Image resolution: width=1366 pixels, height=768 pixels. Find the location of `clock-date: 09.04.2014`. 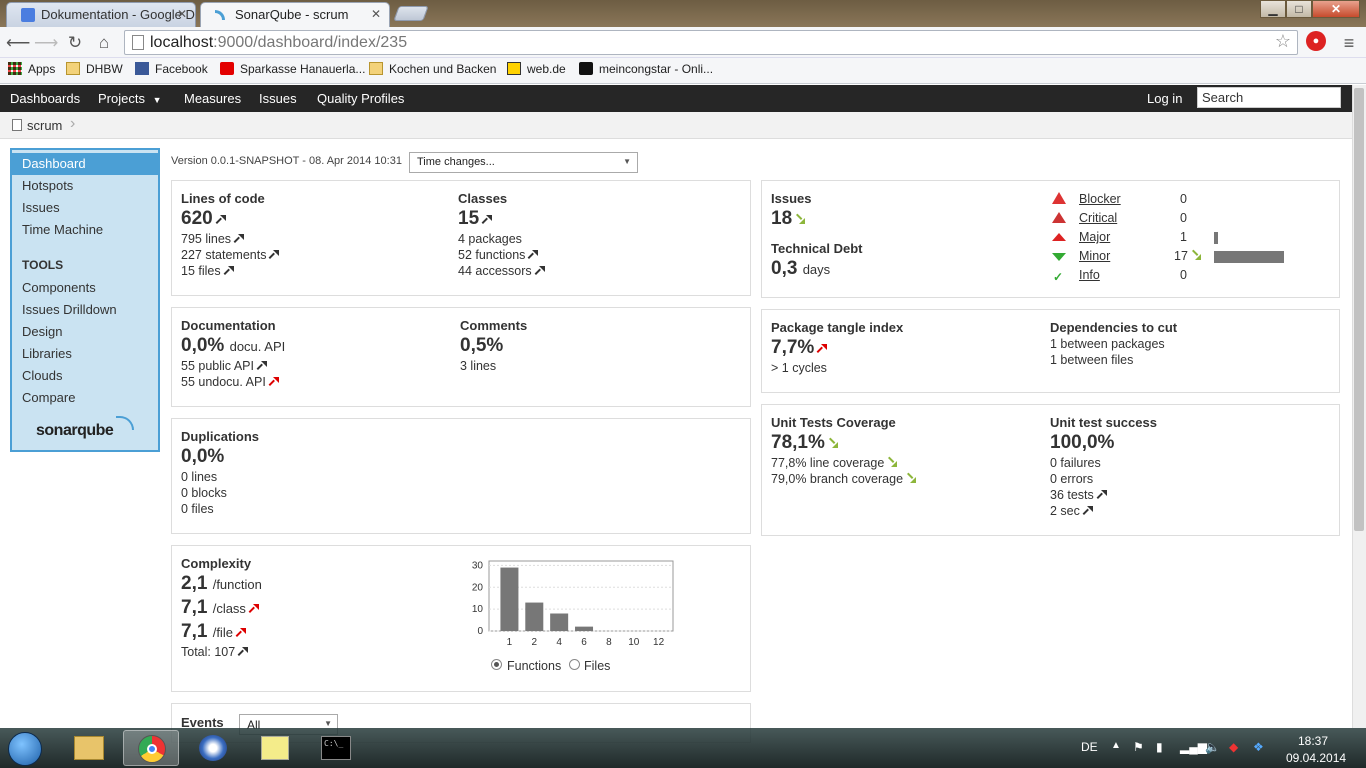

clock-date: 09.04.2014 is located at coordinates (1316, 758).